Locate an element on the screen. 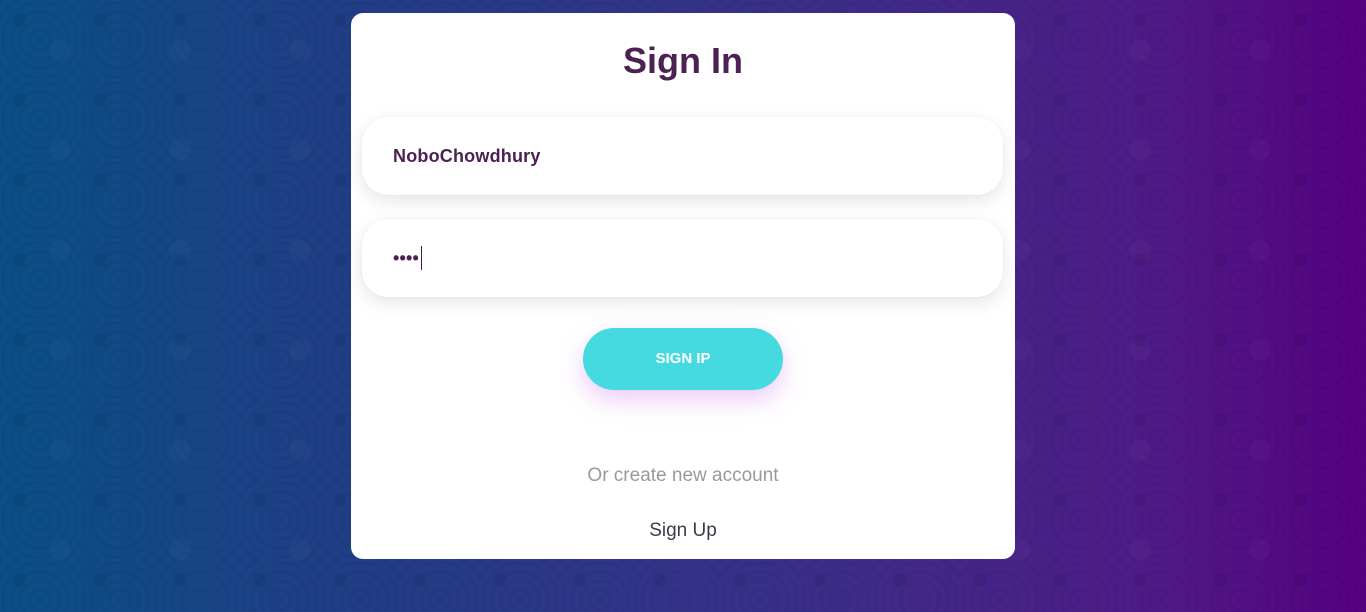 This screenshot has height=612, width=1366. username-value: NoboChowdhury is located at coordinates (467, 155).